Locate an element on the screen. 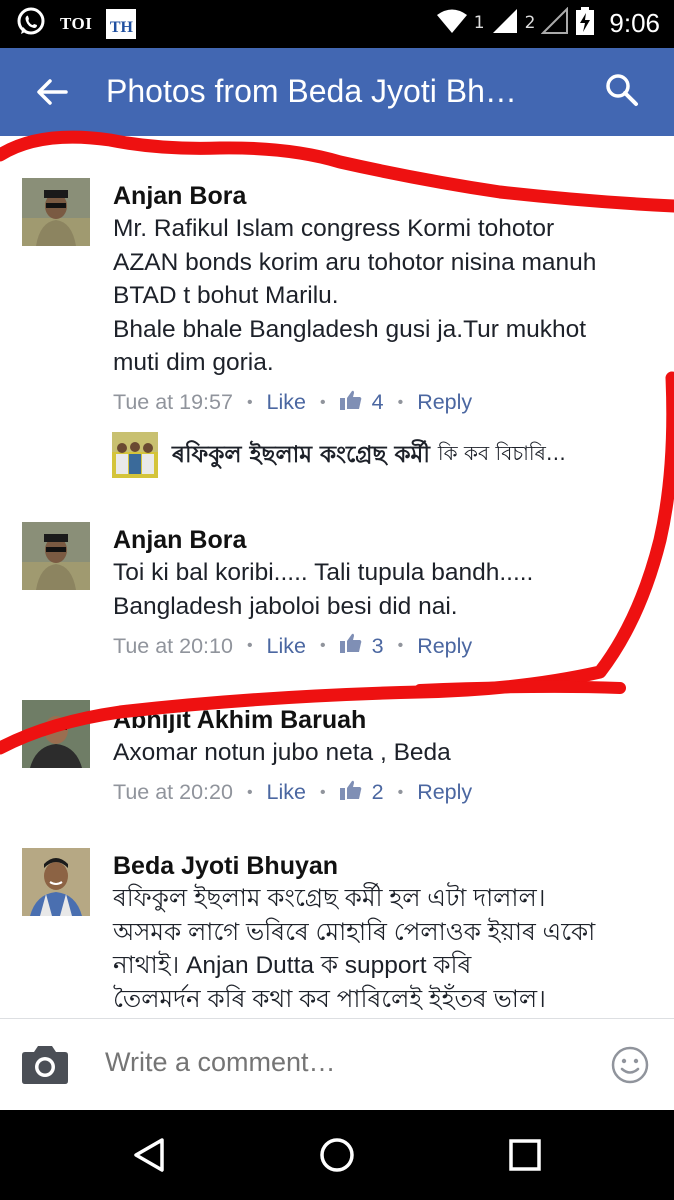 This screenshot has height=1200, width=674. comment-composer is located at coordinates (337, 1064).